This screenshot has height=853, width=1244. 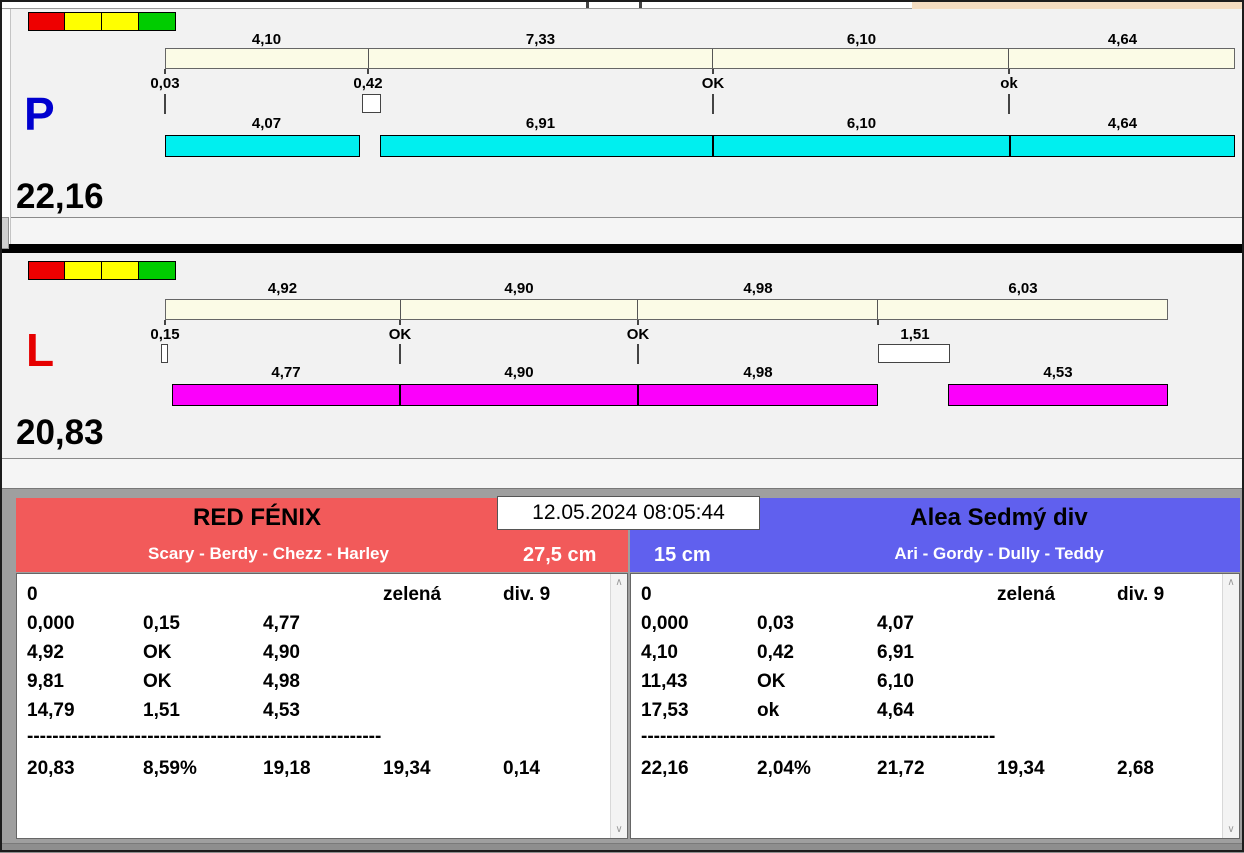 What do you see at coordinates (51, 710) in the screenshot?
I see `result-cell: 14,79` at bounding box center [51, 710].